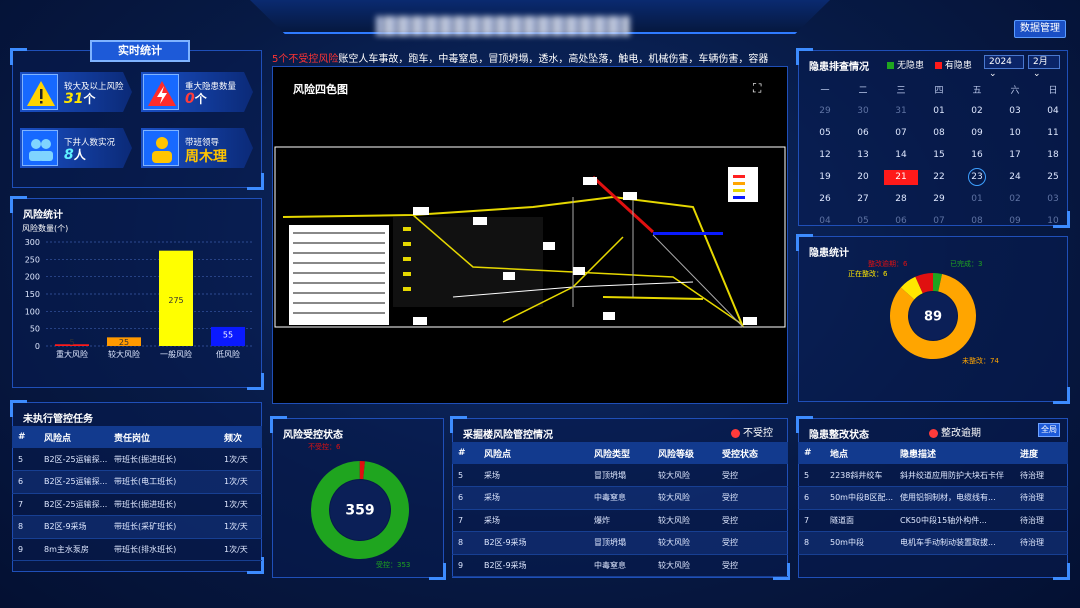 The image size is (1080, 608). I want to click on calendar-day: 17, so click(1015, 155).